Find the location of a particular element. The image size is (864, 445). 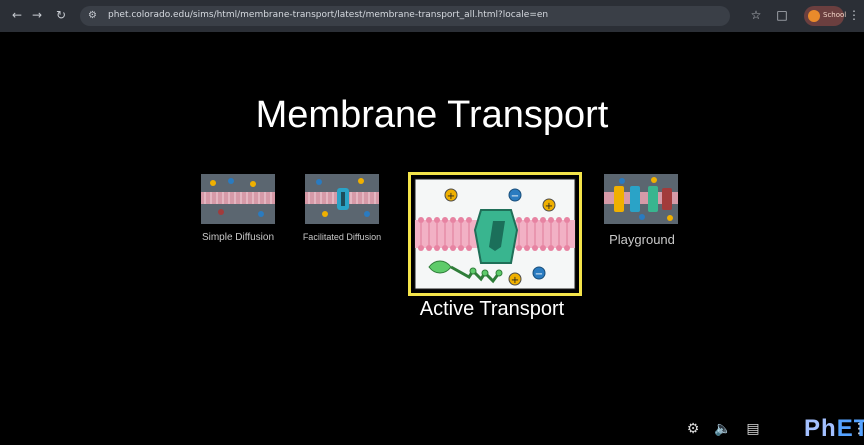

site-info-icon: ⚙ is located at coordinates (95, 16).